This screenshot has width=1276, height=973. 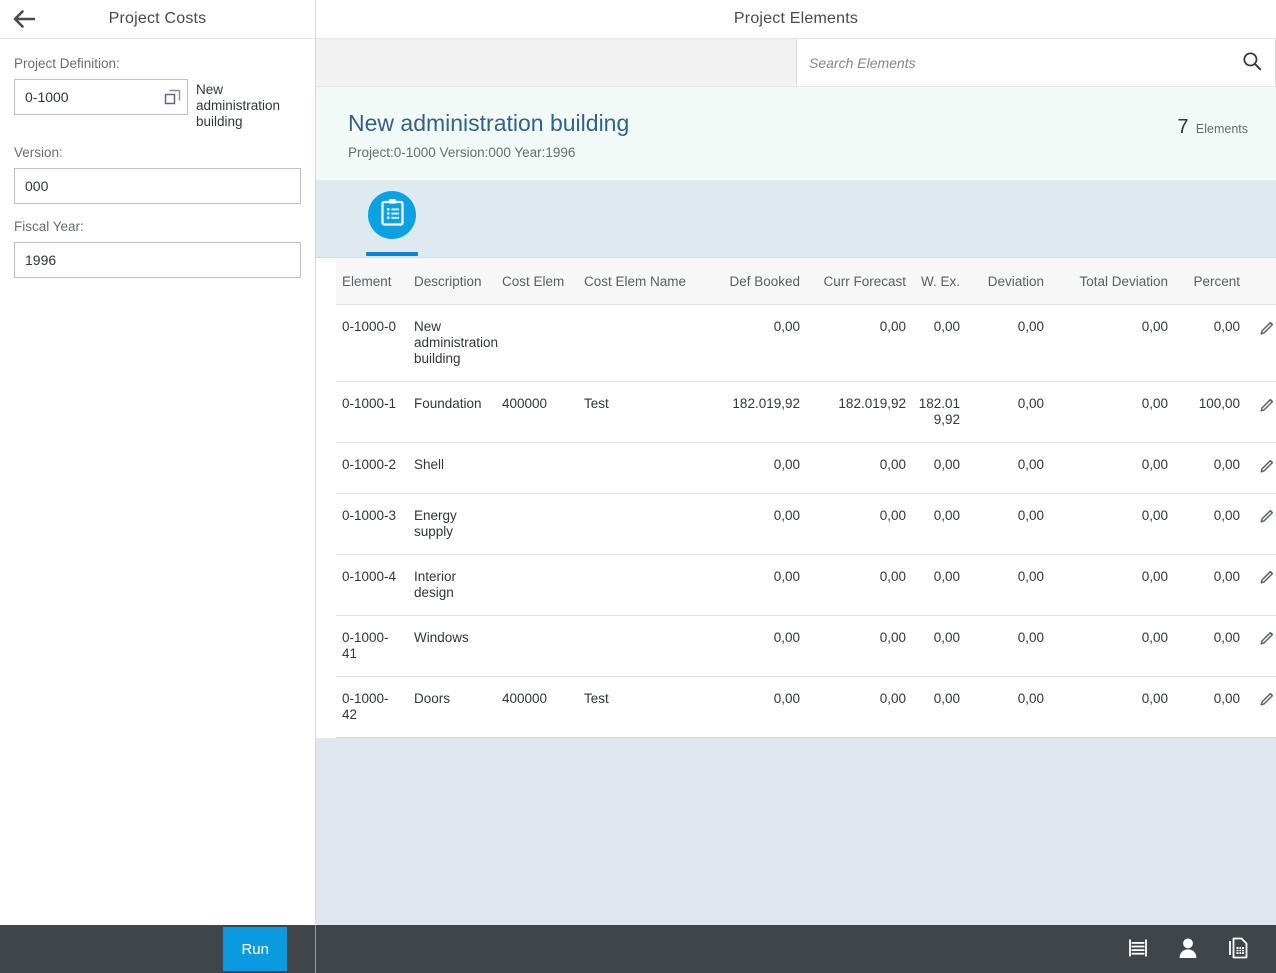 What do you see at coordinates (372, 707) in the screenshot?
I see `cell-element: 0-1000-42` at bounding box center [372, 707].